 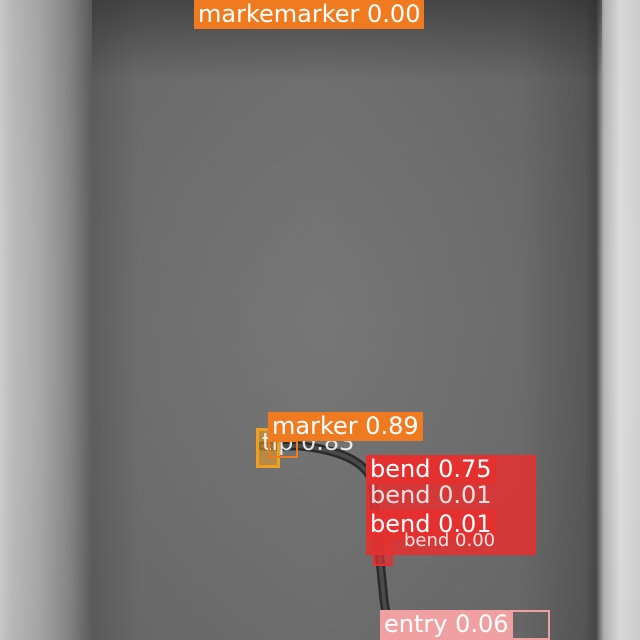 What do you see at coordinates (383, 553) in the screenshot?
I see `bend-small-box` at bounding box center [383, 553].